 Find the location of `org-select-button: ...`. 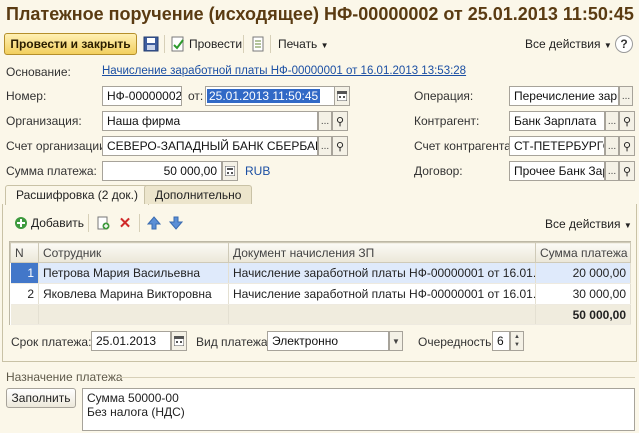

org-select-button: ... is located at coordinates (325, 121).